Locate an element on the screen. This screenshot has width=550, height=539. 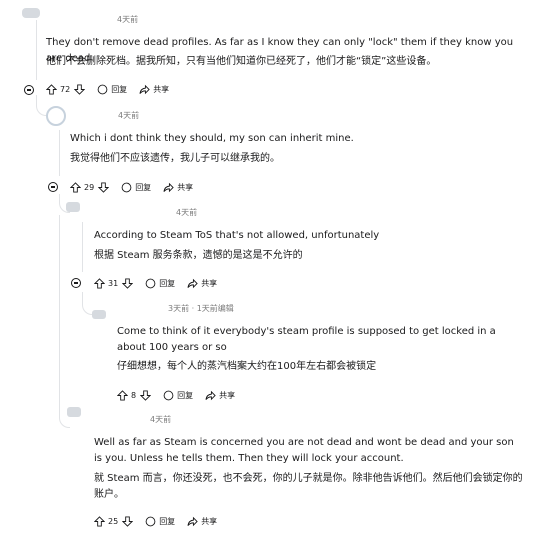
vote-count: 29 is located at coordinates (89, 187).